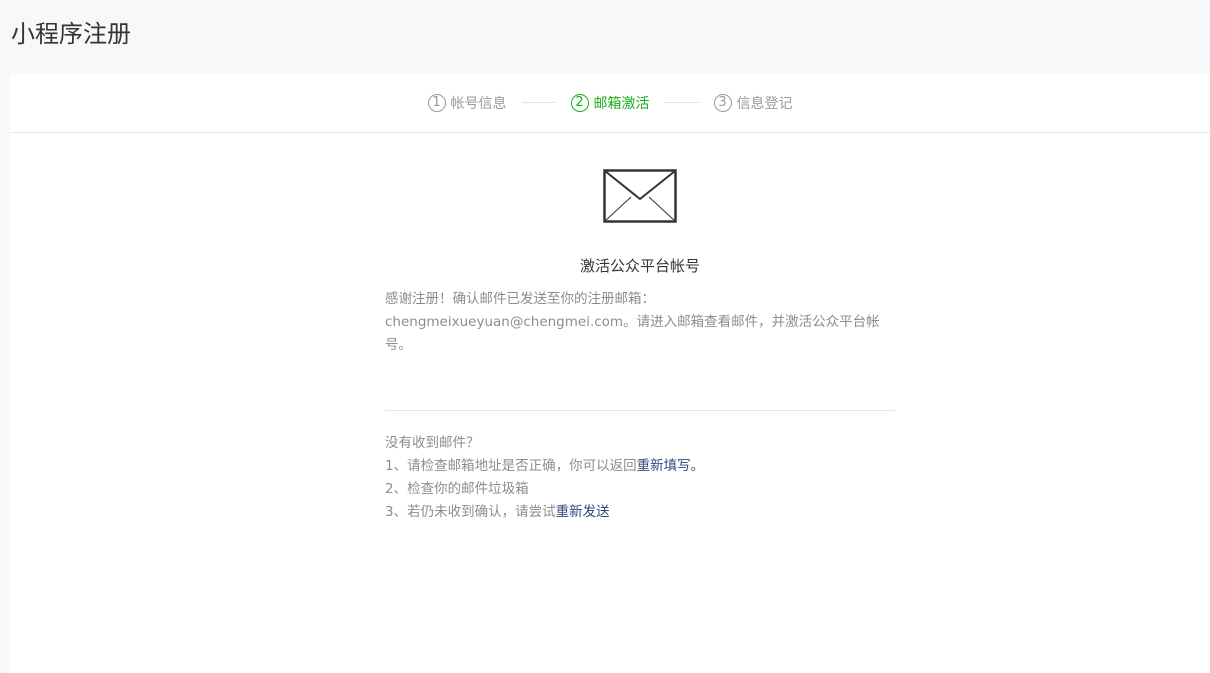 Image resolution: width=1210 pixels, height=673 pixels. I want to click on step-label: 帐号信息, so click(478, 103).